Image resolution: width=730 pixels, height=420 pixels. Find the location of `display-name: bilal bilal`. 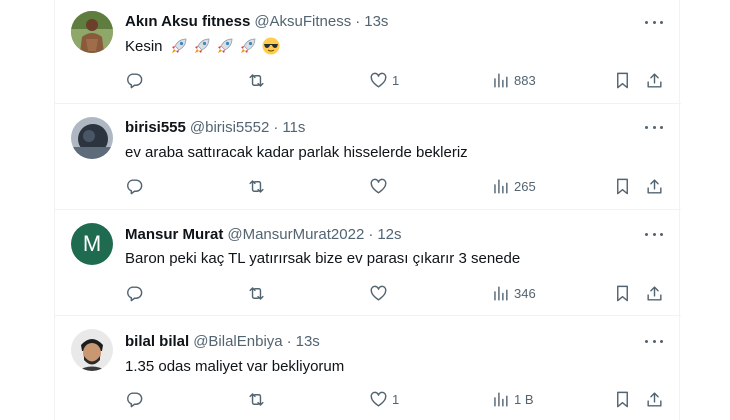

display-name: bilal bilal is located at coordinates (157, 341).